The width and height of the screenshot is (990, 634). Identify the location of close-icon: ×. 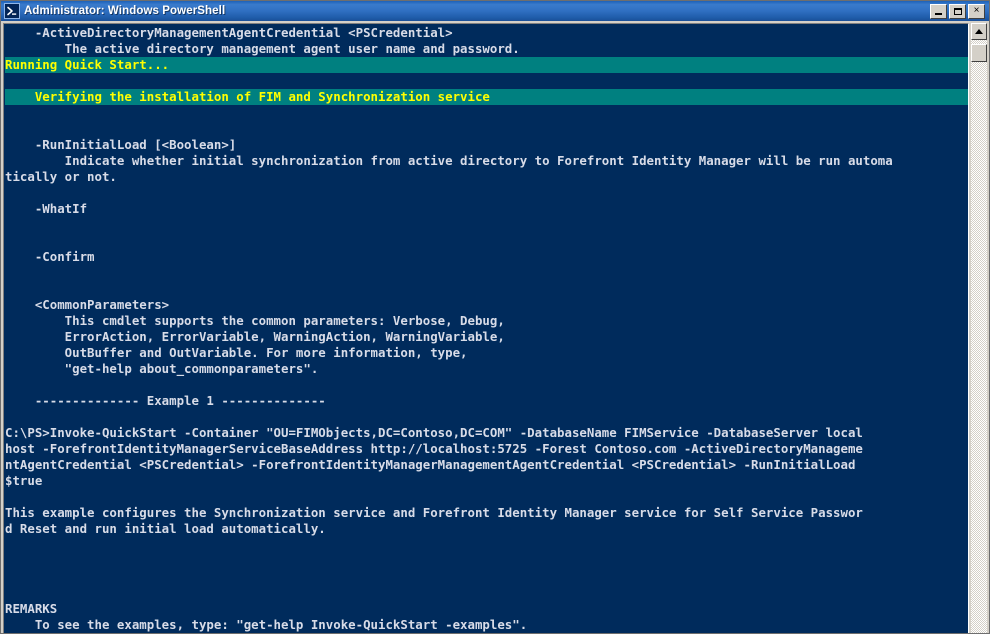
(976, 10).